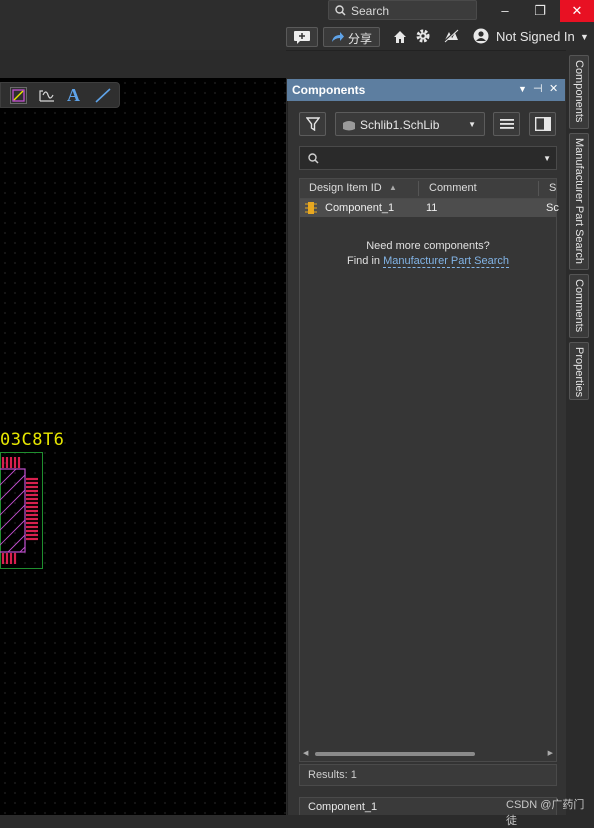  I want to click on account-chevron-down-icon: ▼, so click(584, 37).